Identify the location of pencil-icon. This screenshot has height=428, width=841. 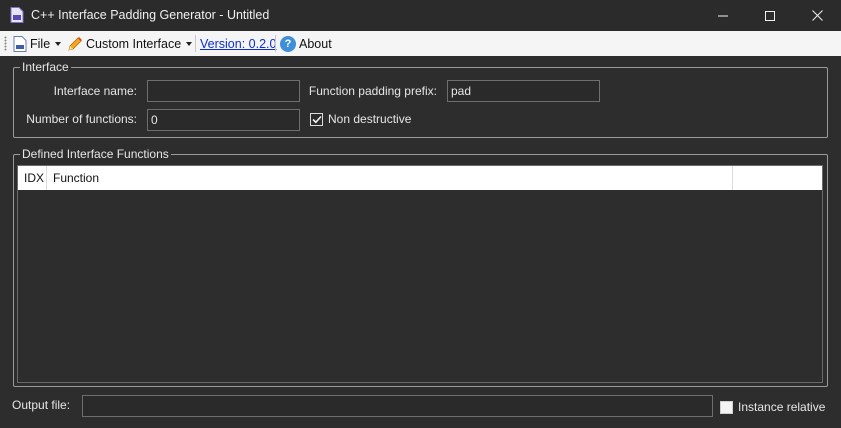
(75, 43).